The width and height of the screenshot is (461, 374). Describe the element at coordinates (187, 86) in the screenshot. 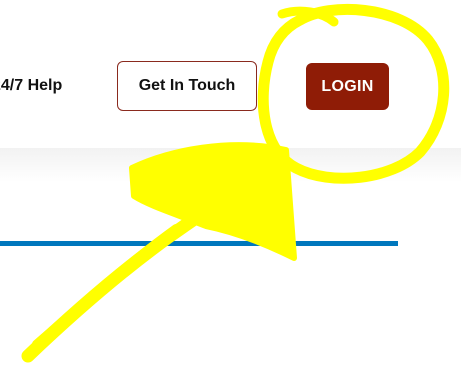

I see `get-in-touch-button: Get In Touch` at that location.